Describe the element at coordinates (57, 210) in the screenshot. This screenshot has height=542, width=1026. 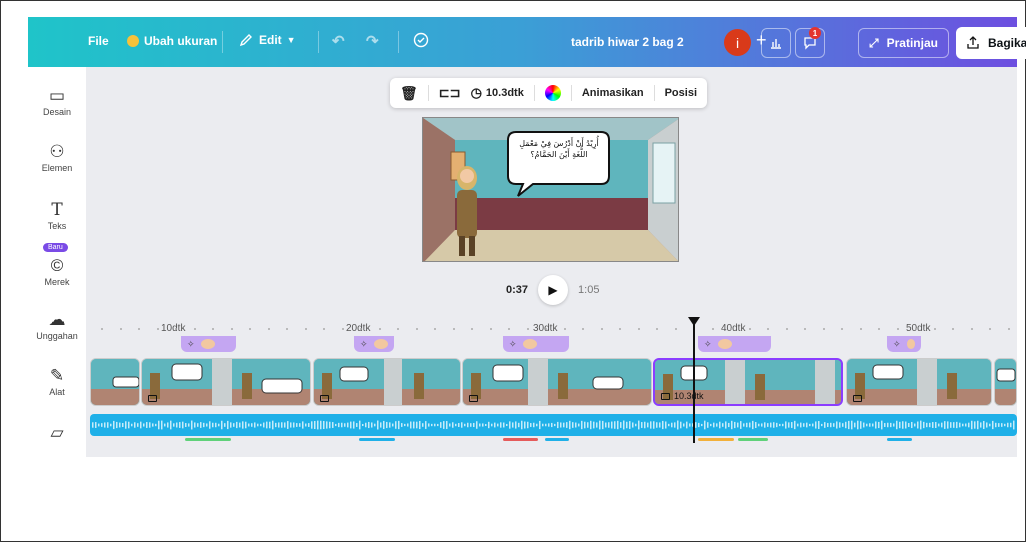
I see `text-icon: T` at that location.